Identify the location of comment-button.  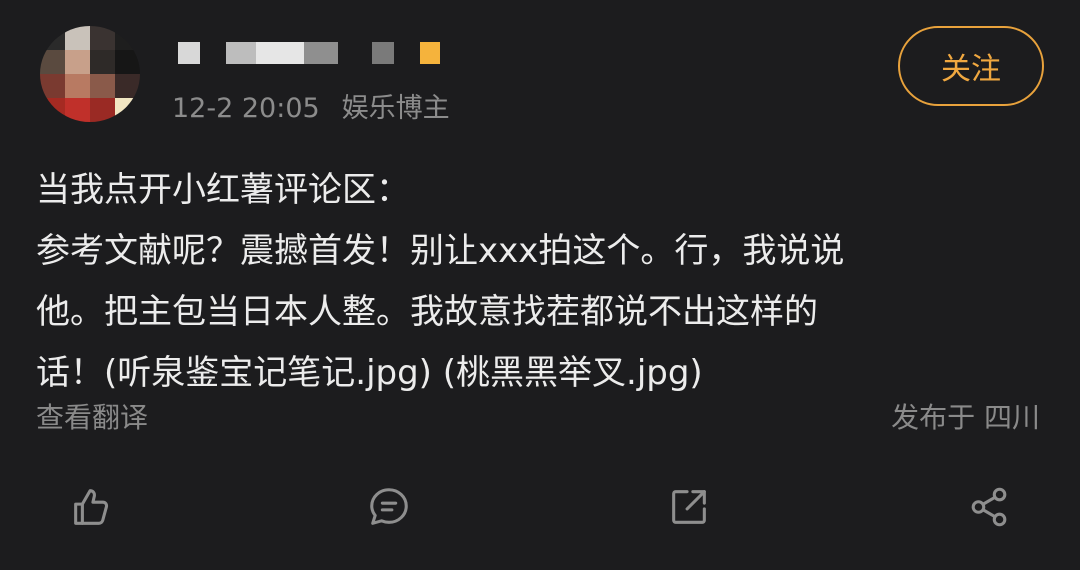
(389, 507).